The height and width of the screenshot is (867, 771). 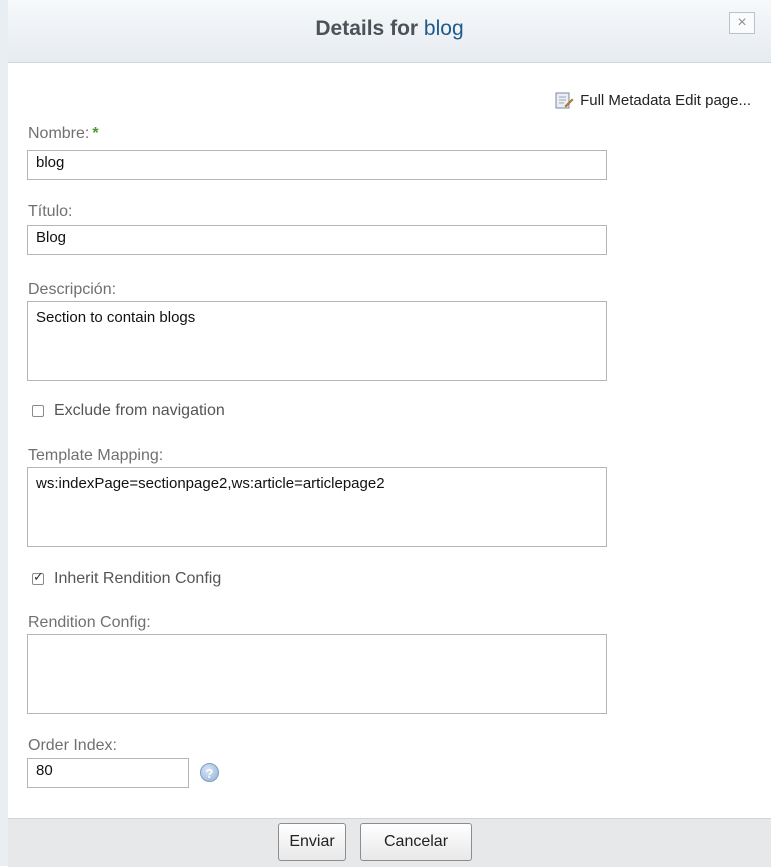 I want to click on close-button: ×, so click(x=742, y=23).